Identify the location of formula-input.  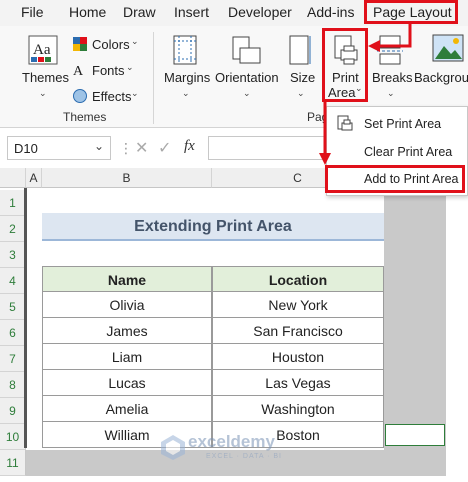
(268, 148).